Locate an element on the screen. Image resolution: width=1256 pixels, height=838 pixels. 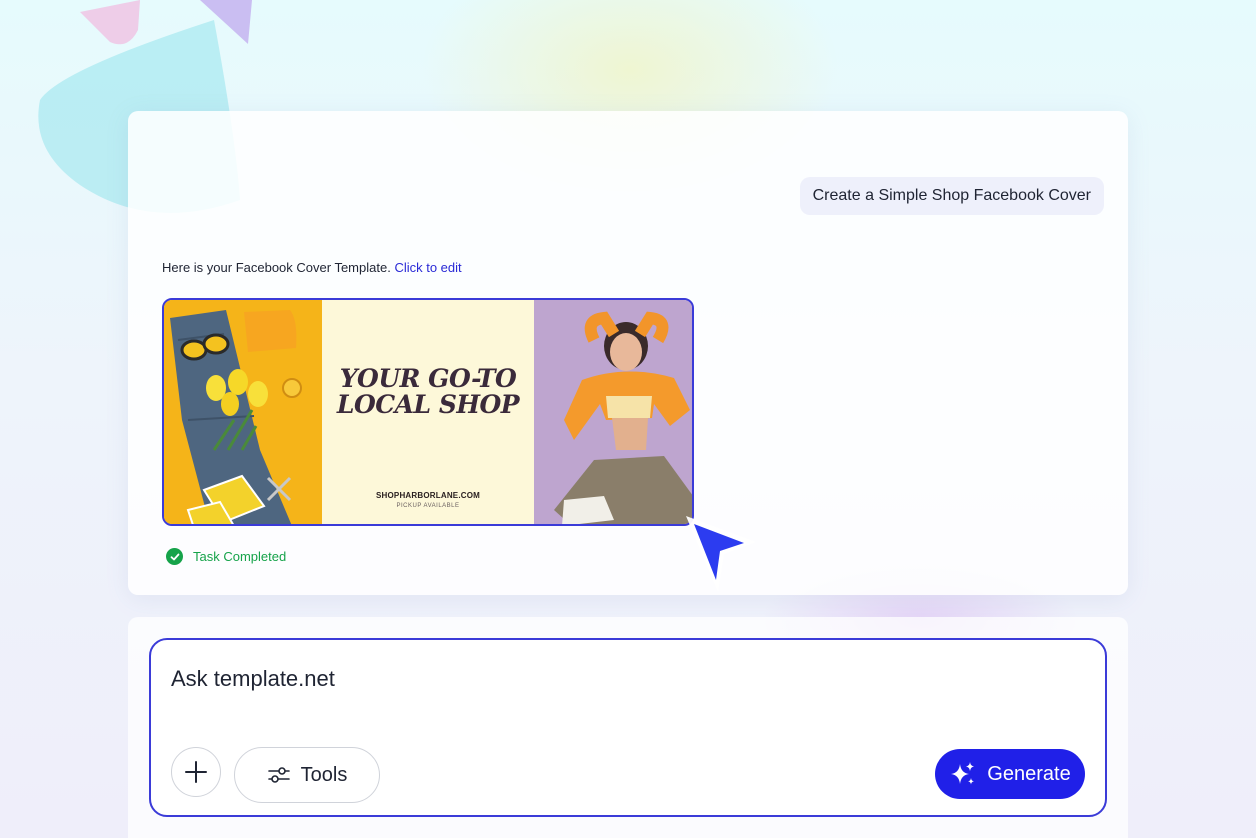
generate-label: Generate is located at coordinates (1029, 773).